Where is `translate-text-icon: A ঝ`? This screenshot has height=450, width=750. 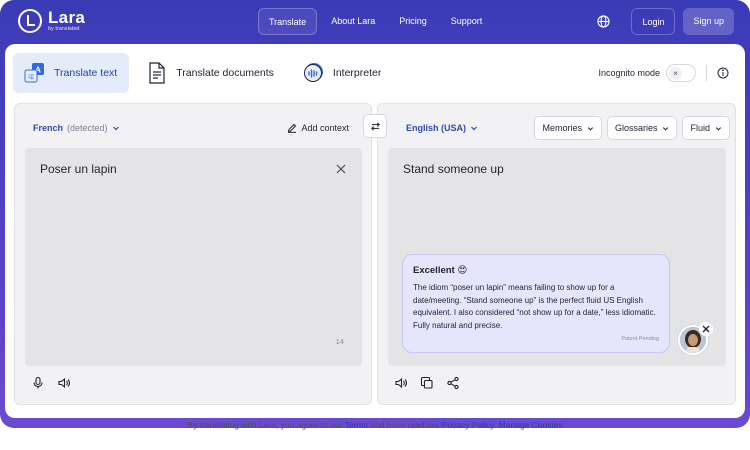
translate-text-icon: A ঝ is located at coordinates (35, 73).